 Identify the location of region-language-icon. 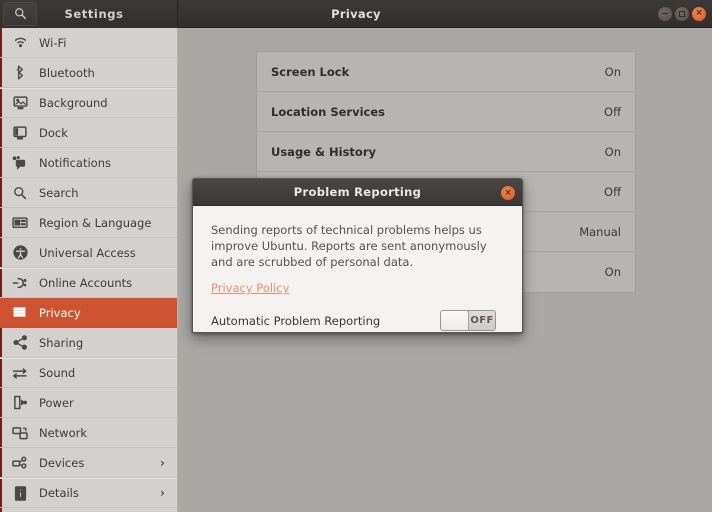
(20, 223).